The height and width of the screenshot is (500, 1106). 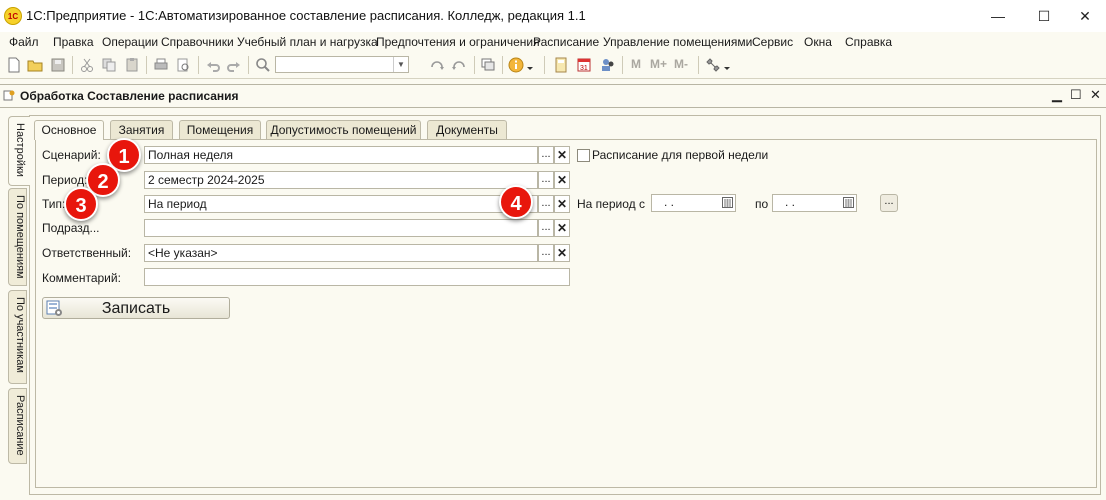 What do you see at coordinates (790, 202) in the screenshot?
I see `date-to-value: . .` at bounding box center [790, 202].